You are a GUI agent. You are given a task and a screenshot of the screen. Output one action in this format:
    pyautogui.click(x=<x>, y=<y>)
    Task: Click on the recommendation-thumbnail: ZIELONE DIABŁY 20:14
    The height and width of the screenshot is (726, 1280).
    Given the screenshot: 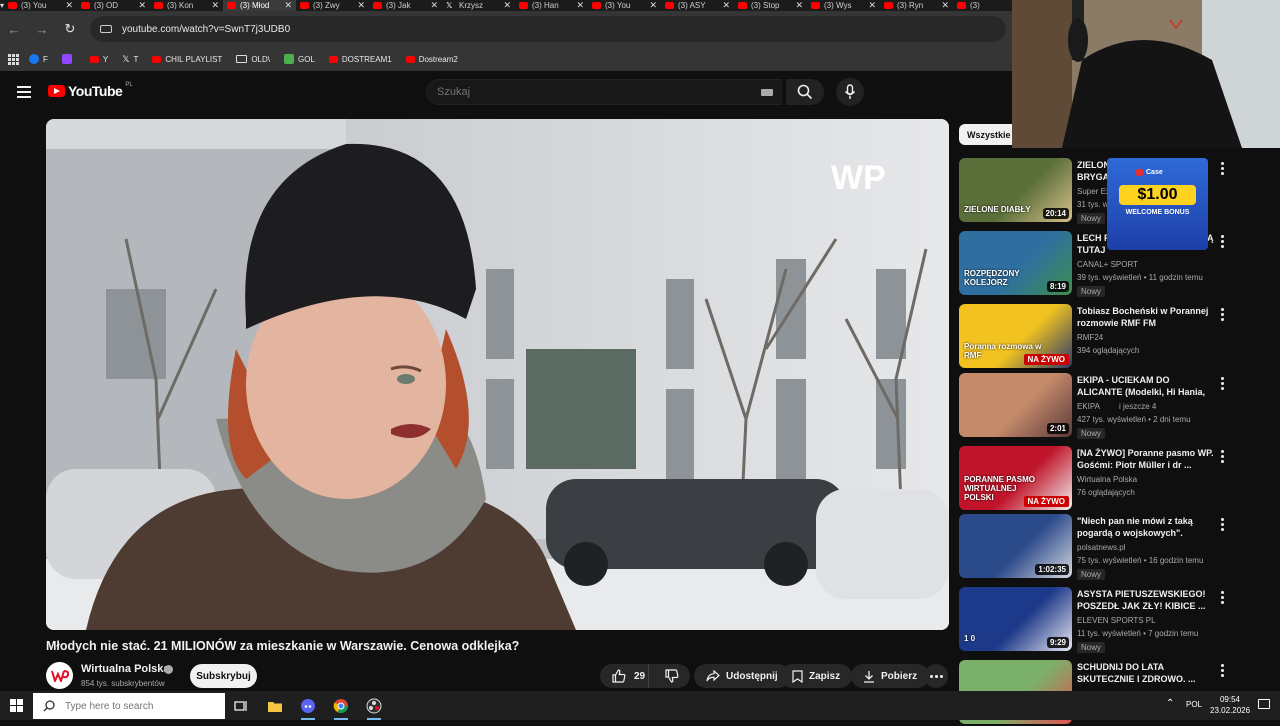 What is the action you would take?
    pyautogui.click(x=1015, y=190)
    